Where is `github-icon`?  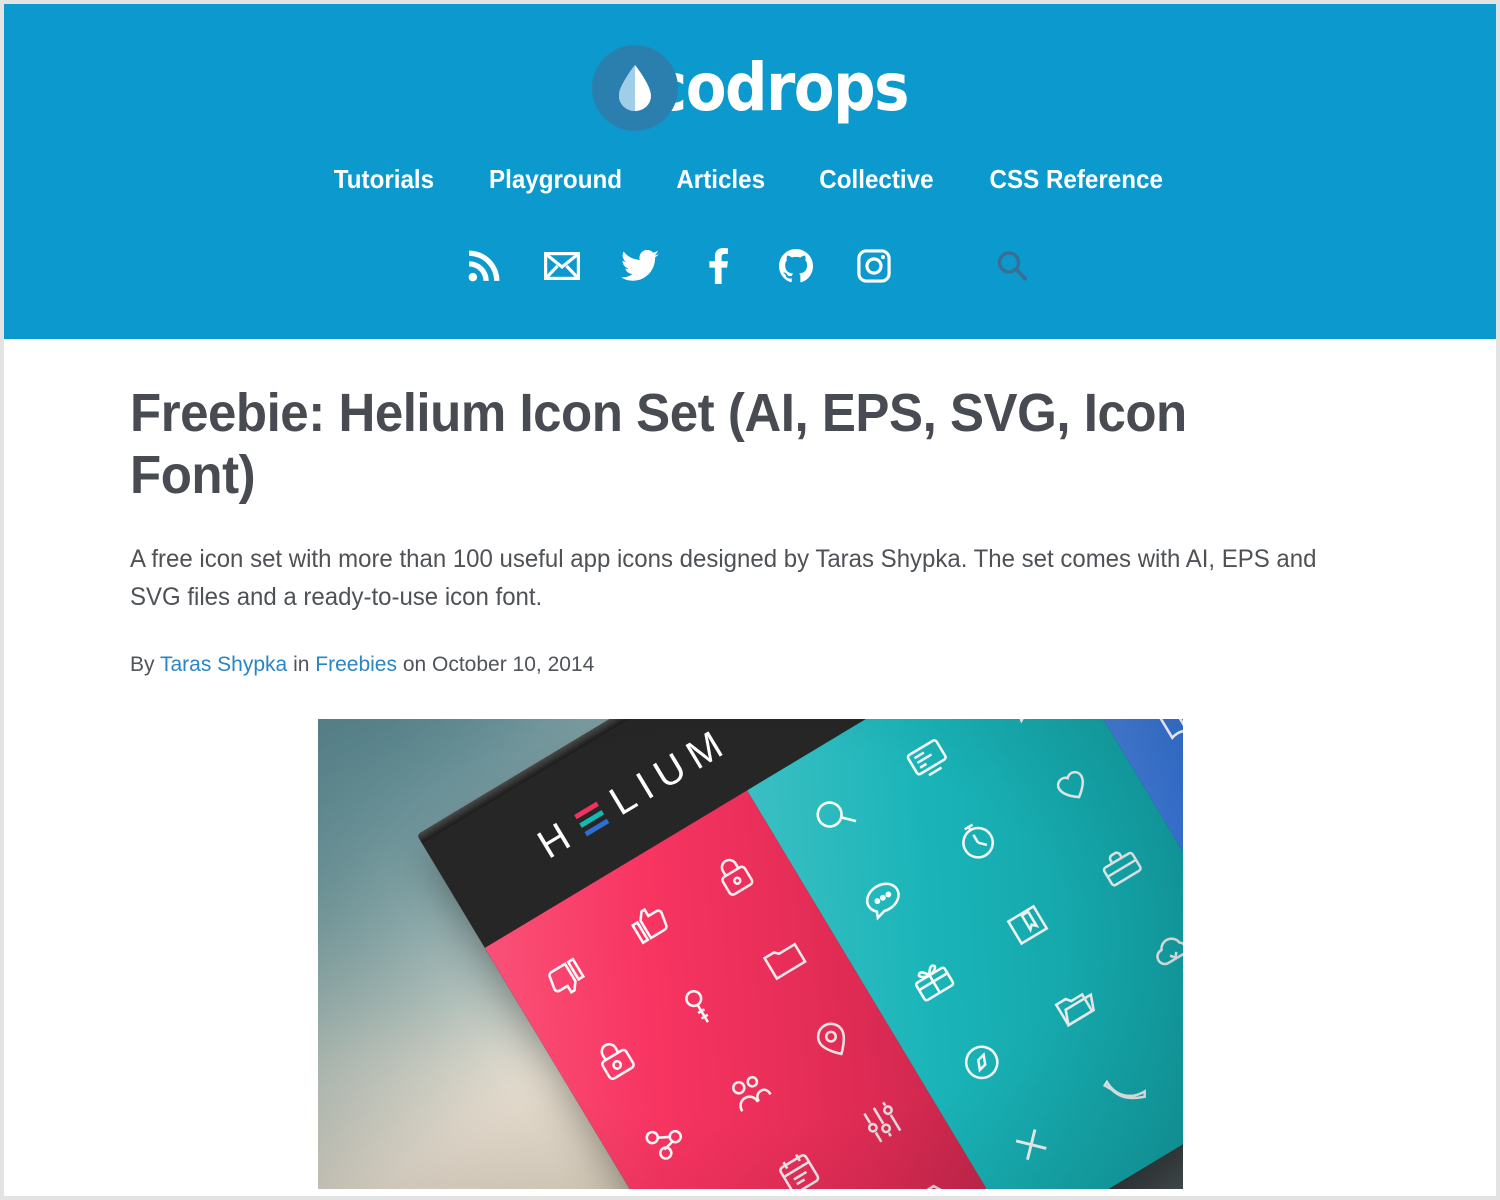 github-icon is located at coordinates (796, 266).